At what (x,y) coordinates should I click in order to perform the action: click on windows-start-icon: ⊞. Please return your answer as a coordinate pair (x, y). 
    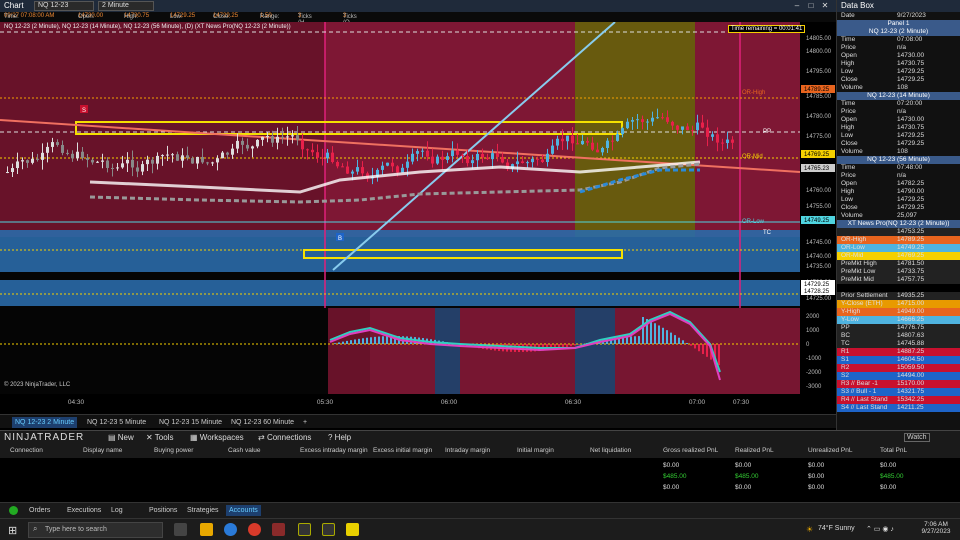
    Looking at the image, I should click on (12, 530).